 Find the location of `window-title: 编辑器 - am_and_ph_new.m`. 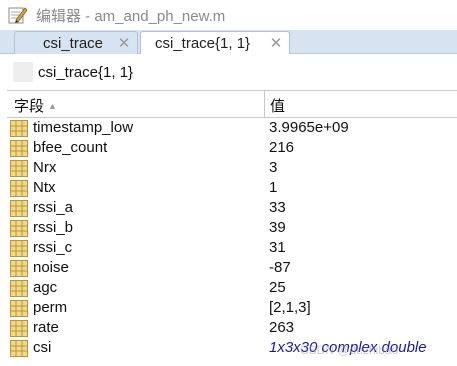

window-title: 编辑器 - am_and_ph_new.m is located at coordinates (131, 16).